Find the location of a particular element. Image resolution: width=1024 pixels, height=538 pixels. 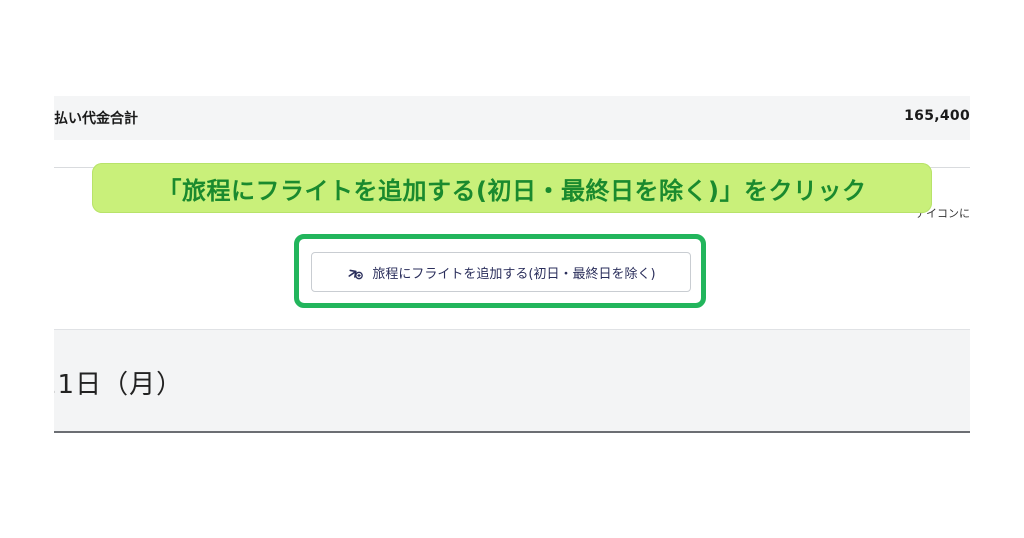

day-header-label: 11日（月） is located at coordinates (119, 385).